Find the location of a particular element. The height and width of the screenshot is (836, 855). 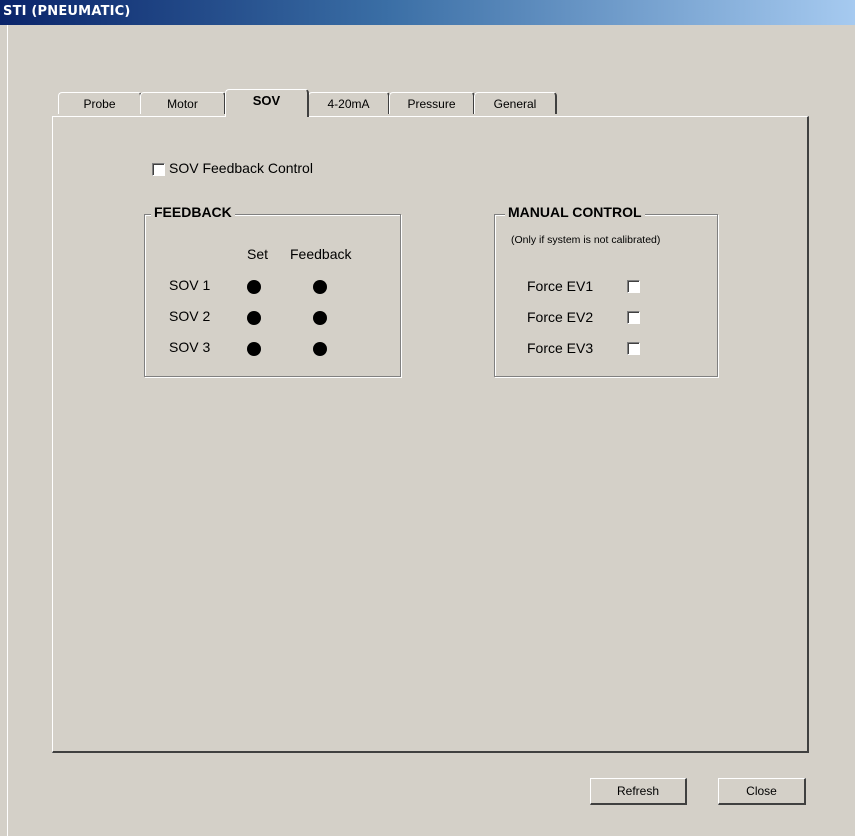

force-ev1-label: Force EV1 is located at coordinates (560, 286).